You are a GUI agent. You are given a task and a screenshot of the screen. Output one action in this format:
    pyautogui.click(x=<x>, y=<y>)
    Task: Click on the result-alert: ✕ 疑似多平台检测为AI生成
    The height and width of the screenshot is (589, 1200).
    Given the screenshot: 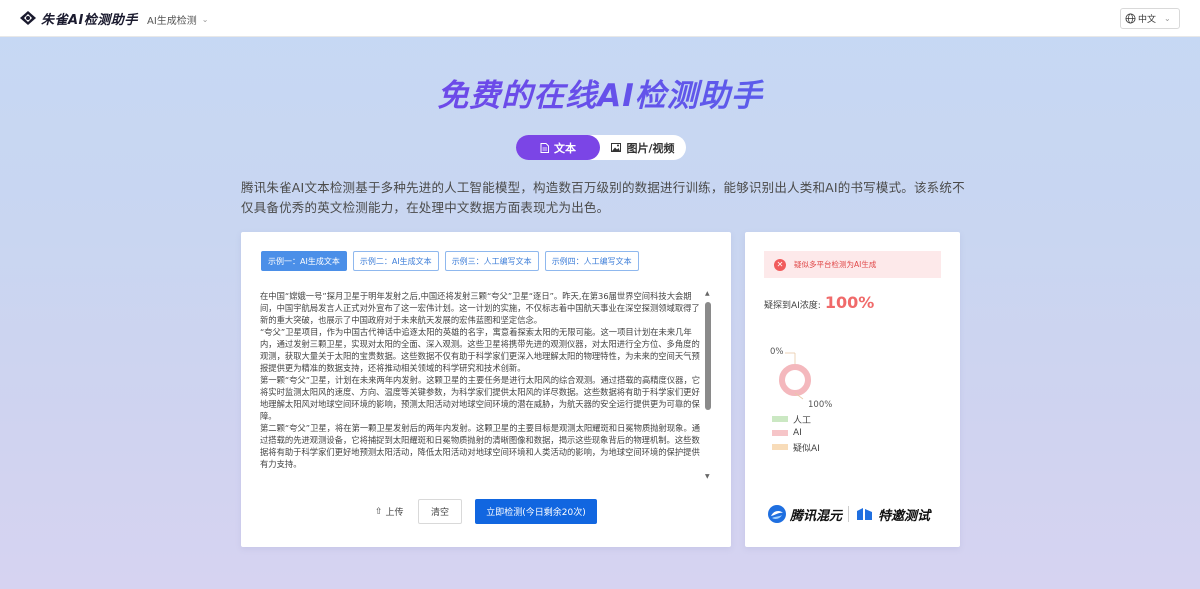 What is the action you would take?
    pyautogui.click(x=852, y=264)
    